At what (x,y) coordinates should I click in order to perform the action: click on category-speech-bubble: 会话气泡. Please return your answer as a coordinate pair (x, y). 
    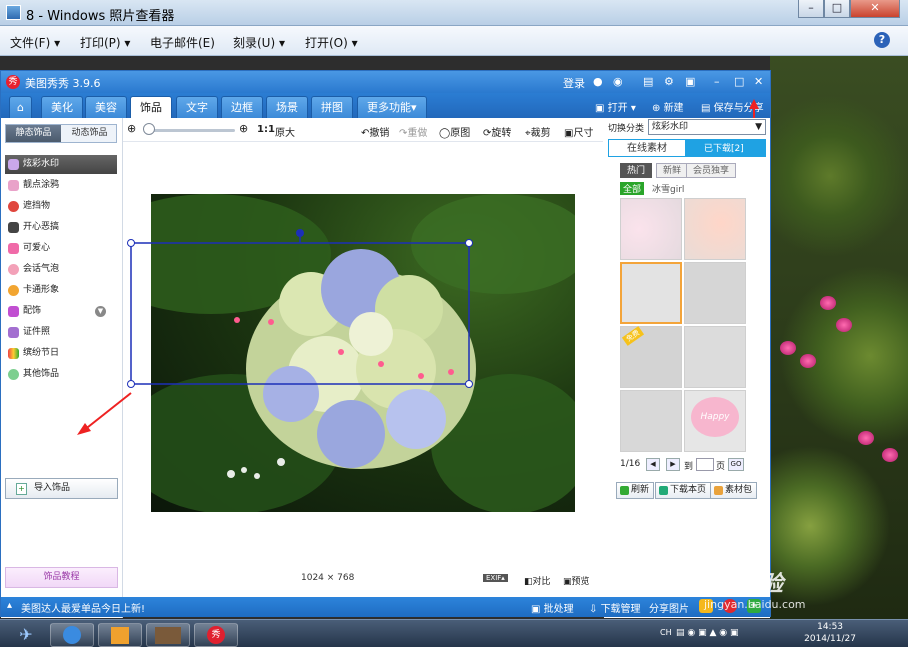
    Looking at the image, I should click on (61, 269).